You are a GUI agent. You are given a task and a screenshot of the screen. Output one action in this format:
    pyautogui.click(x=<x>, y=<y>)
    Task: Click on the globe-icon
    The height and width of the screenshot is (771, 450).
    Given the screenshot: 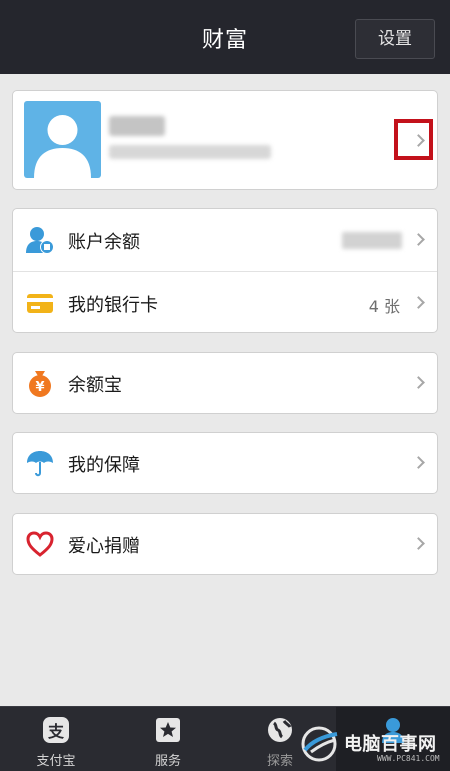 What is the action you would take?
    pyautogui.click(x=280, y=730)
    